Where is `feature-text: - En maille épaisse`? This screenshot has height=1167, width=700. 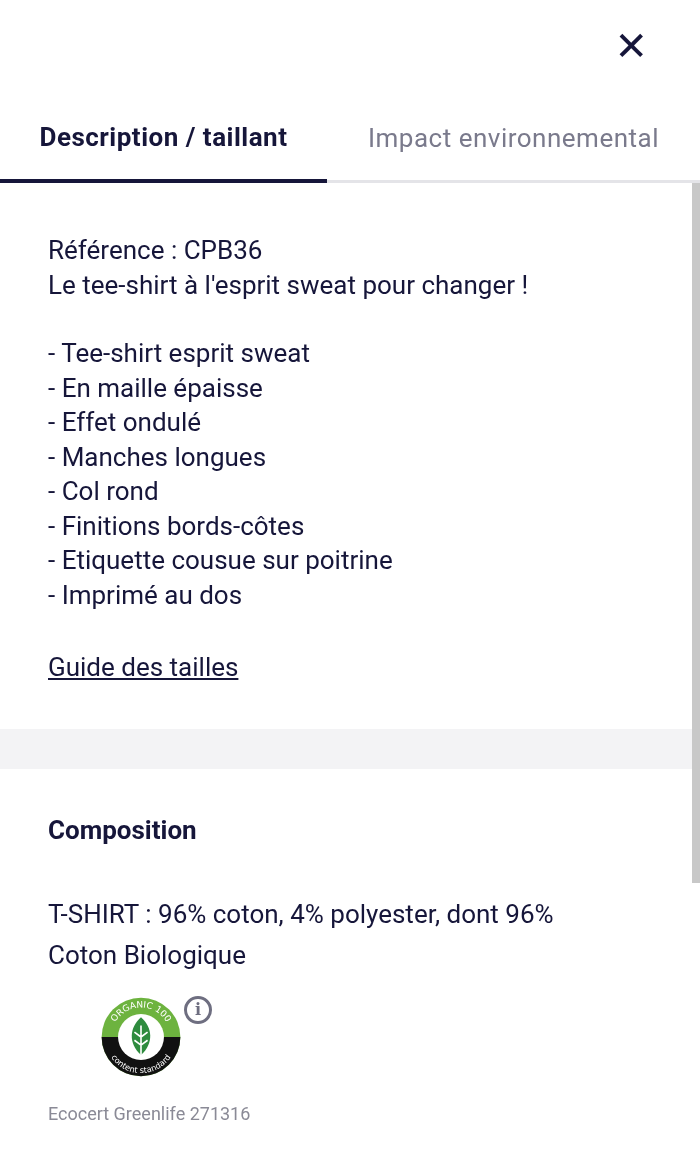
feature-text: - En maille épaisse is located at coordinates (156, 388).